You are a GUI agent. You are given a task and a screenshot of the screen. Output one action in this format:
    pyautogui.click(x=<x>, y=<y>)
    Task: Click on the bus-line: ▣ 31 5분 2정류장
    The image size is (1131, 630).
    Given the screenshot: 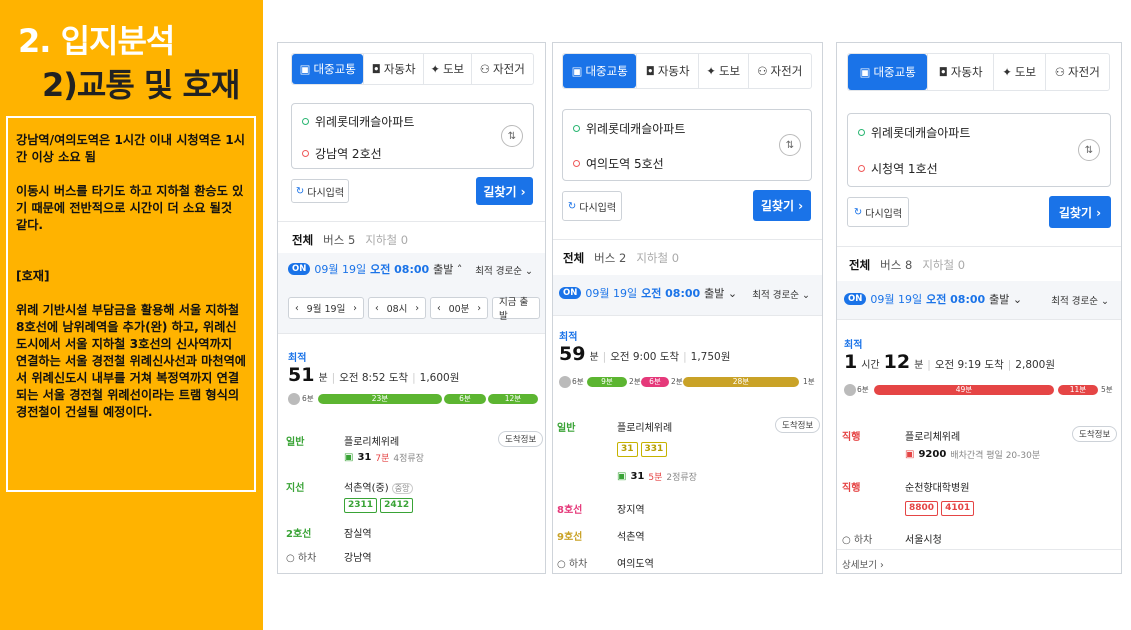 What is the action you would take?
    pyautogui.click(x=657, y=476)
    